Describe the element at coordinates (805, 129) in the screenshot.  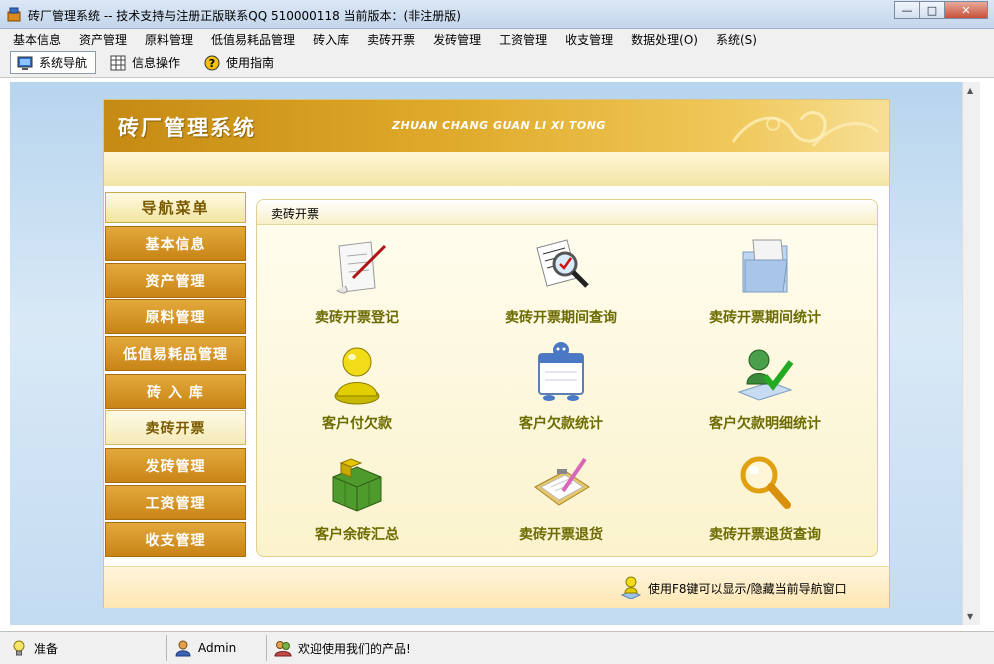
I see `swirl-ornament-icon` at that location.